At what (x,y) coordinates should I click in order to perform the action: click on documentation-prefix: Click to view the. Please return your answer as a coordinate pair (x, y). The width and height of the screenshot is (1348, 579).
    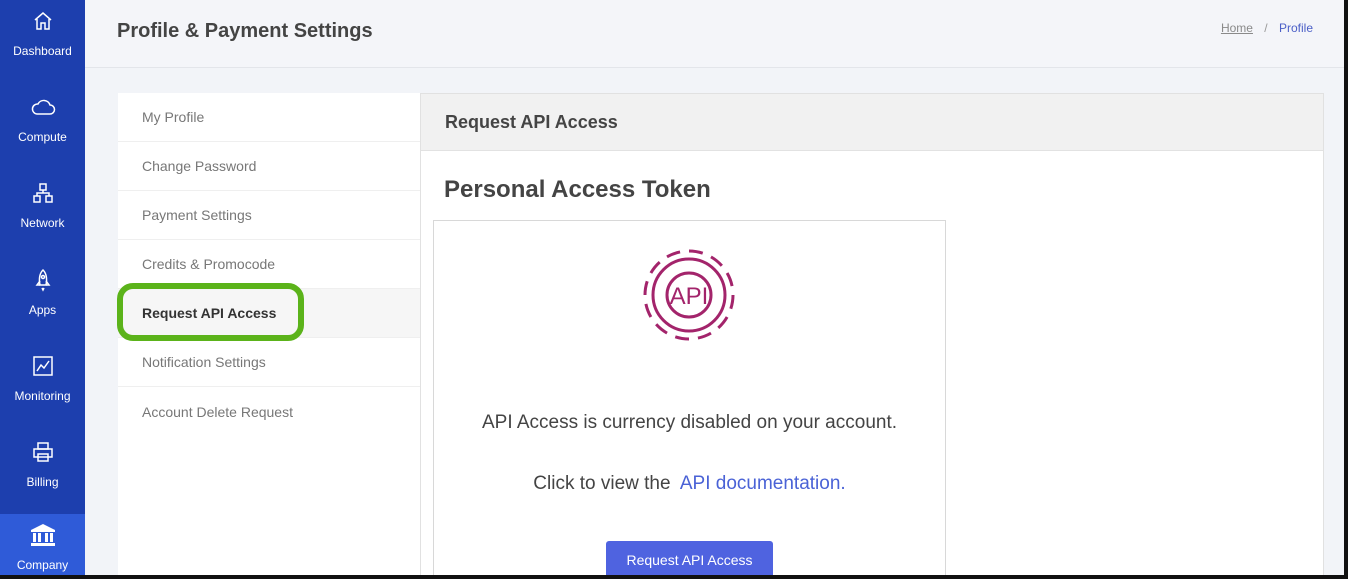
    Looking at the image, I should click on (602, 483).